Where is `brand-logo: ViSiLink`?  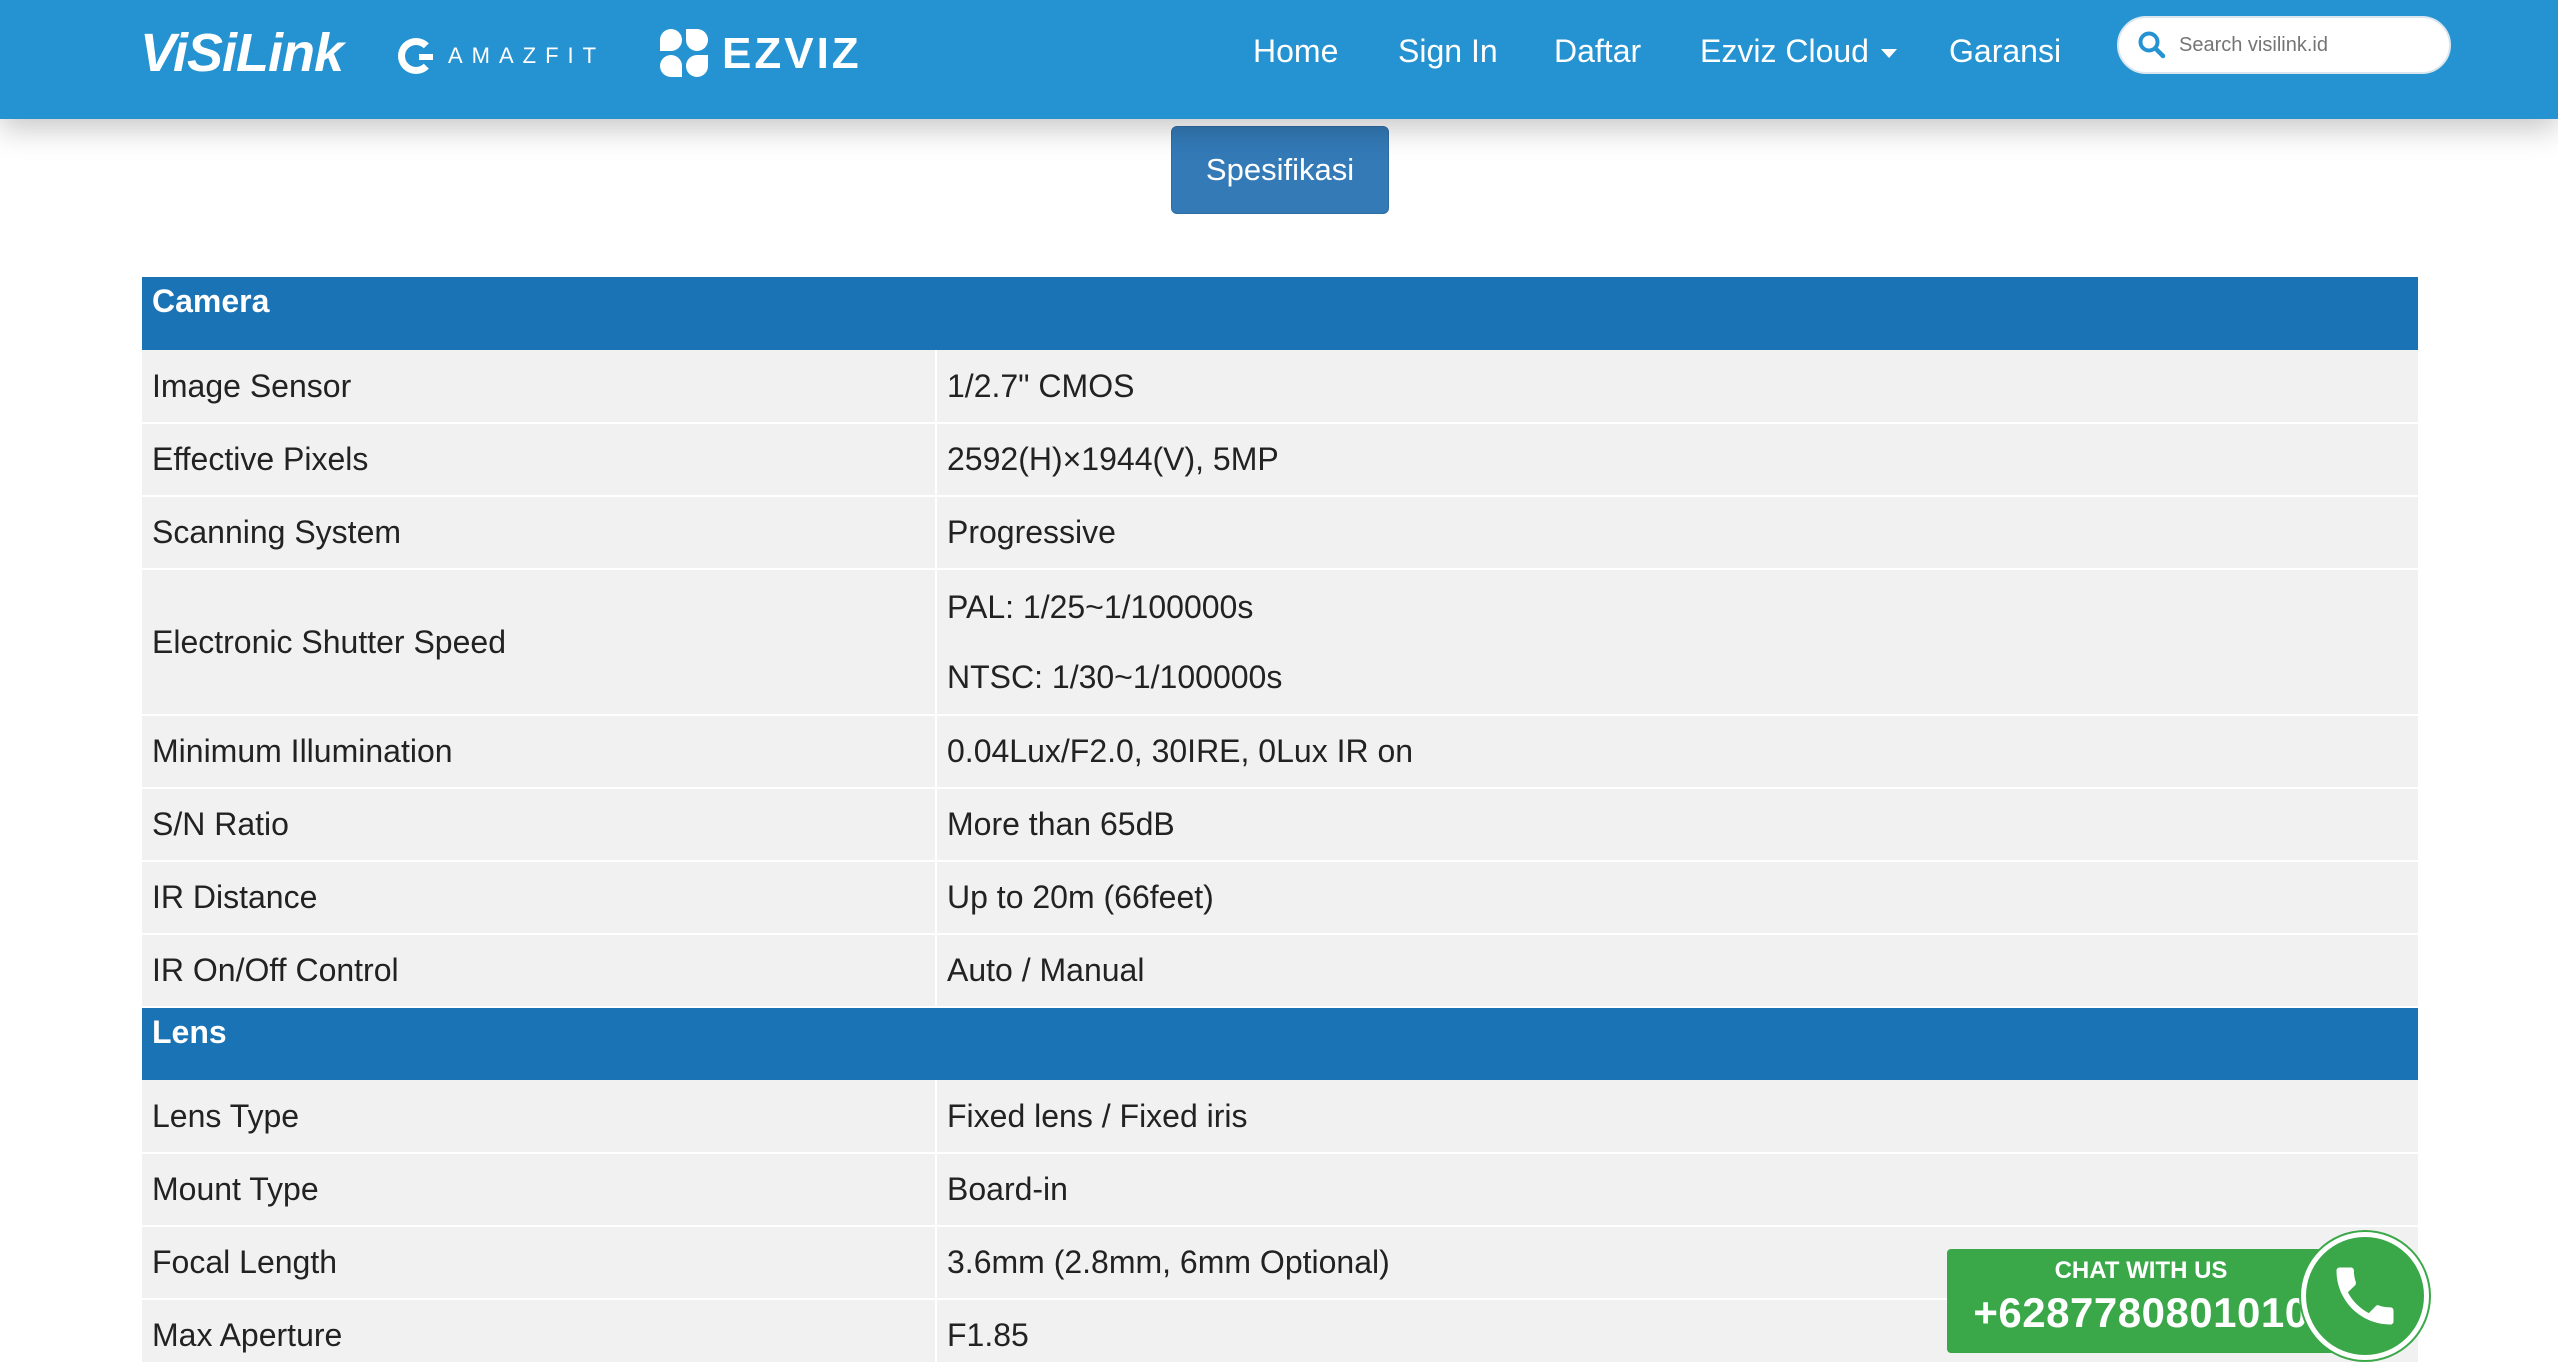
brand-logo: ViSiLink is located at coordinates (242, 53).